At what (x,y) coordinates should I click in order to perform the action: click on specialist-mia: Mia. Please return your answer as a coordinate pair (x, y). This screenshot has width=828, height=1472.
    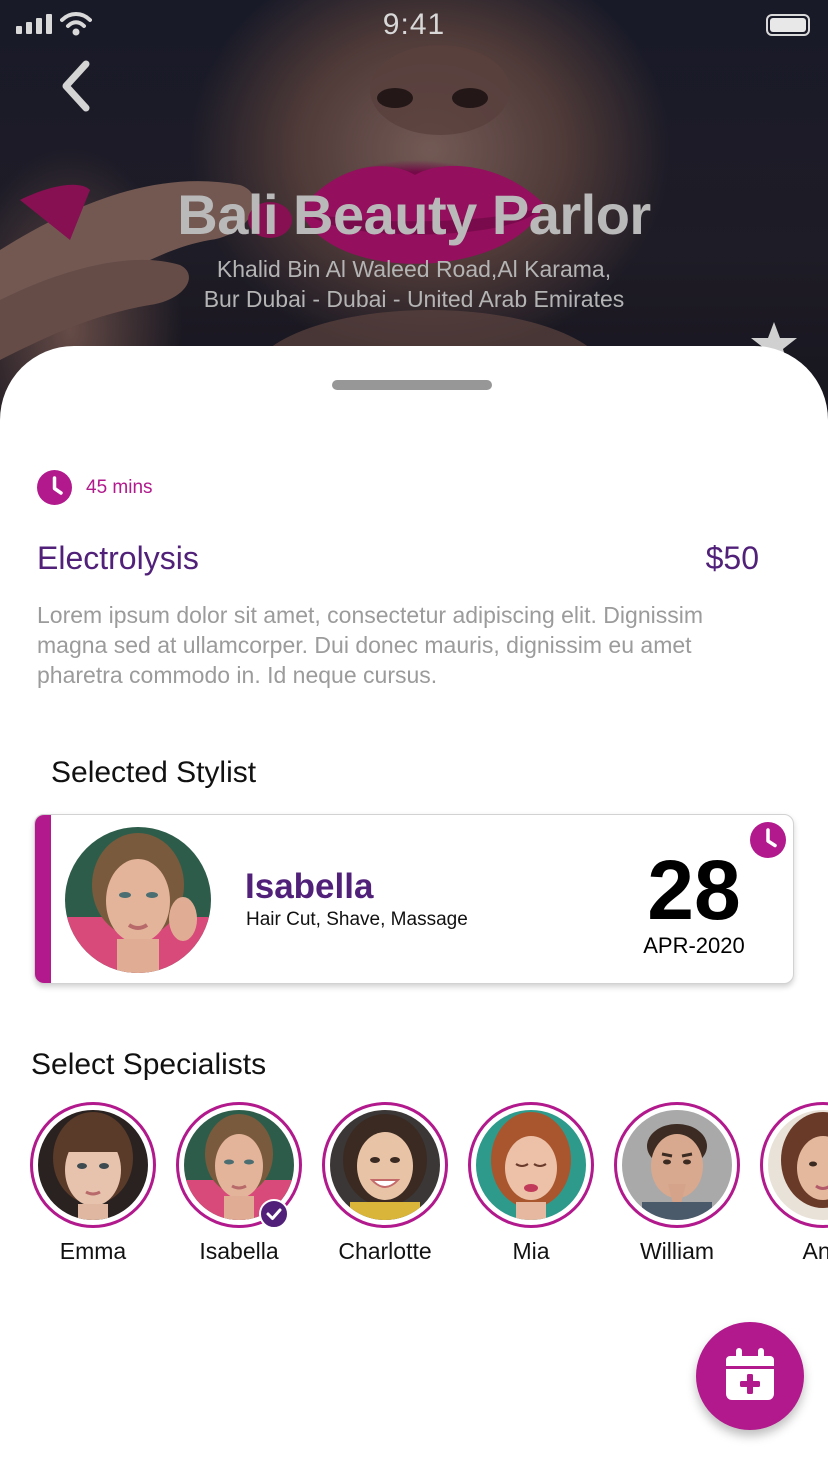
    Looking at the image, I should click on (531, 1183).